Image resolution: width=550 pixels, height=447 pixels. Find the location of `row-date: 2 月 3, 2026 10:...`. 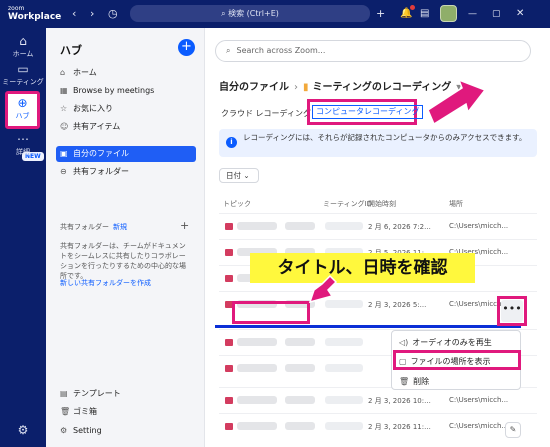

row-date: 2 月 3, 2026 10:... is located at coordinates (399, 401).